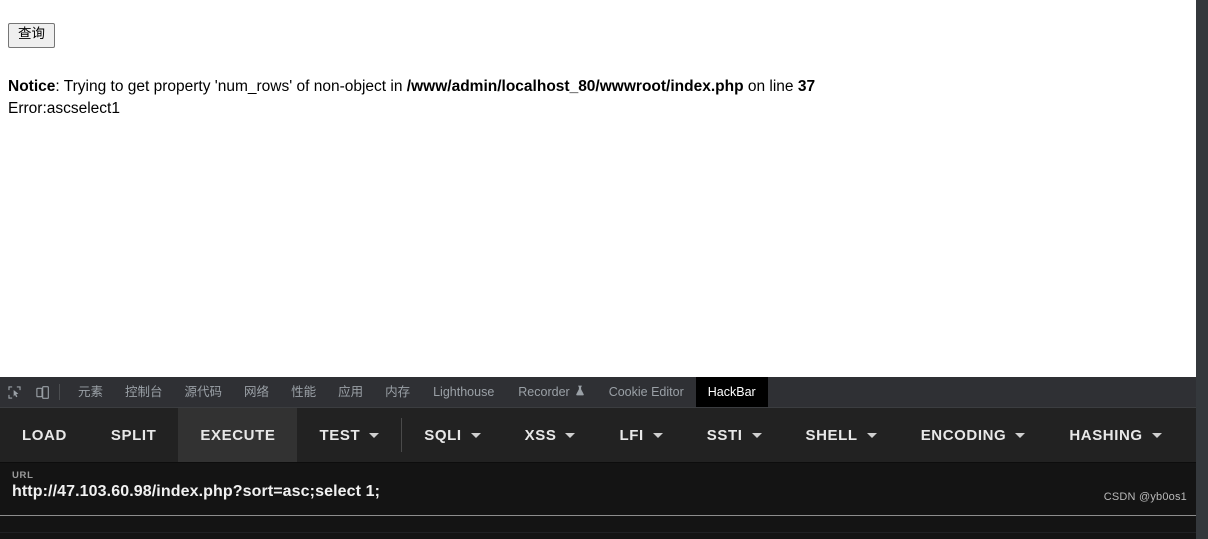  Describe the element at coordinates (23, 475) in the screenshot. I see `url-field-label: URL` at that location.